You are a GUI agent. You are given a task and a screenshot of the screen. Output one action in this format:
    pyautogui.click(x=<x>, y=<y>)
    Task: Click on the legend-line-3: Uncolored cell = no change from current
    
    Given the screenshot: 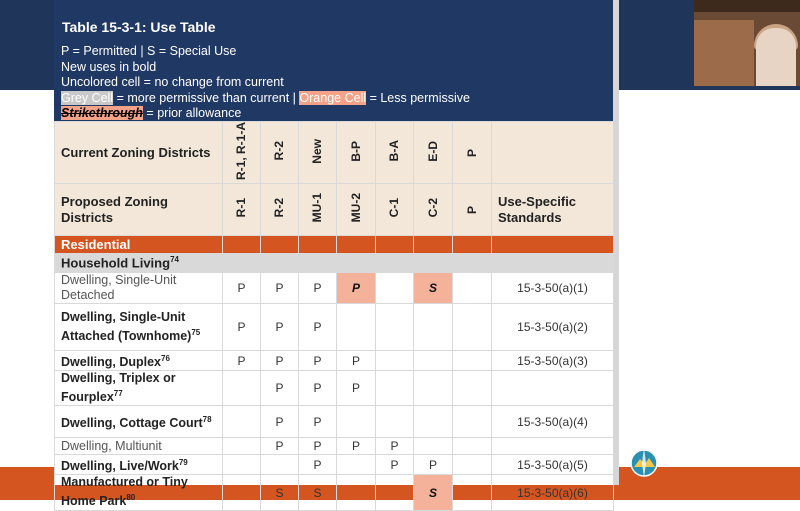 What is the action you would take?
    pyautogui.click(x=172, y=82)
    